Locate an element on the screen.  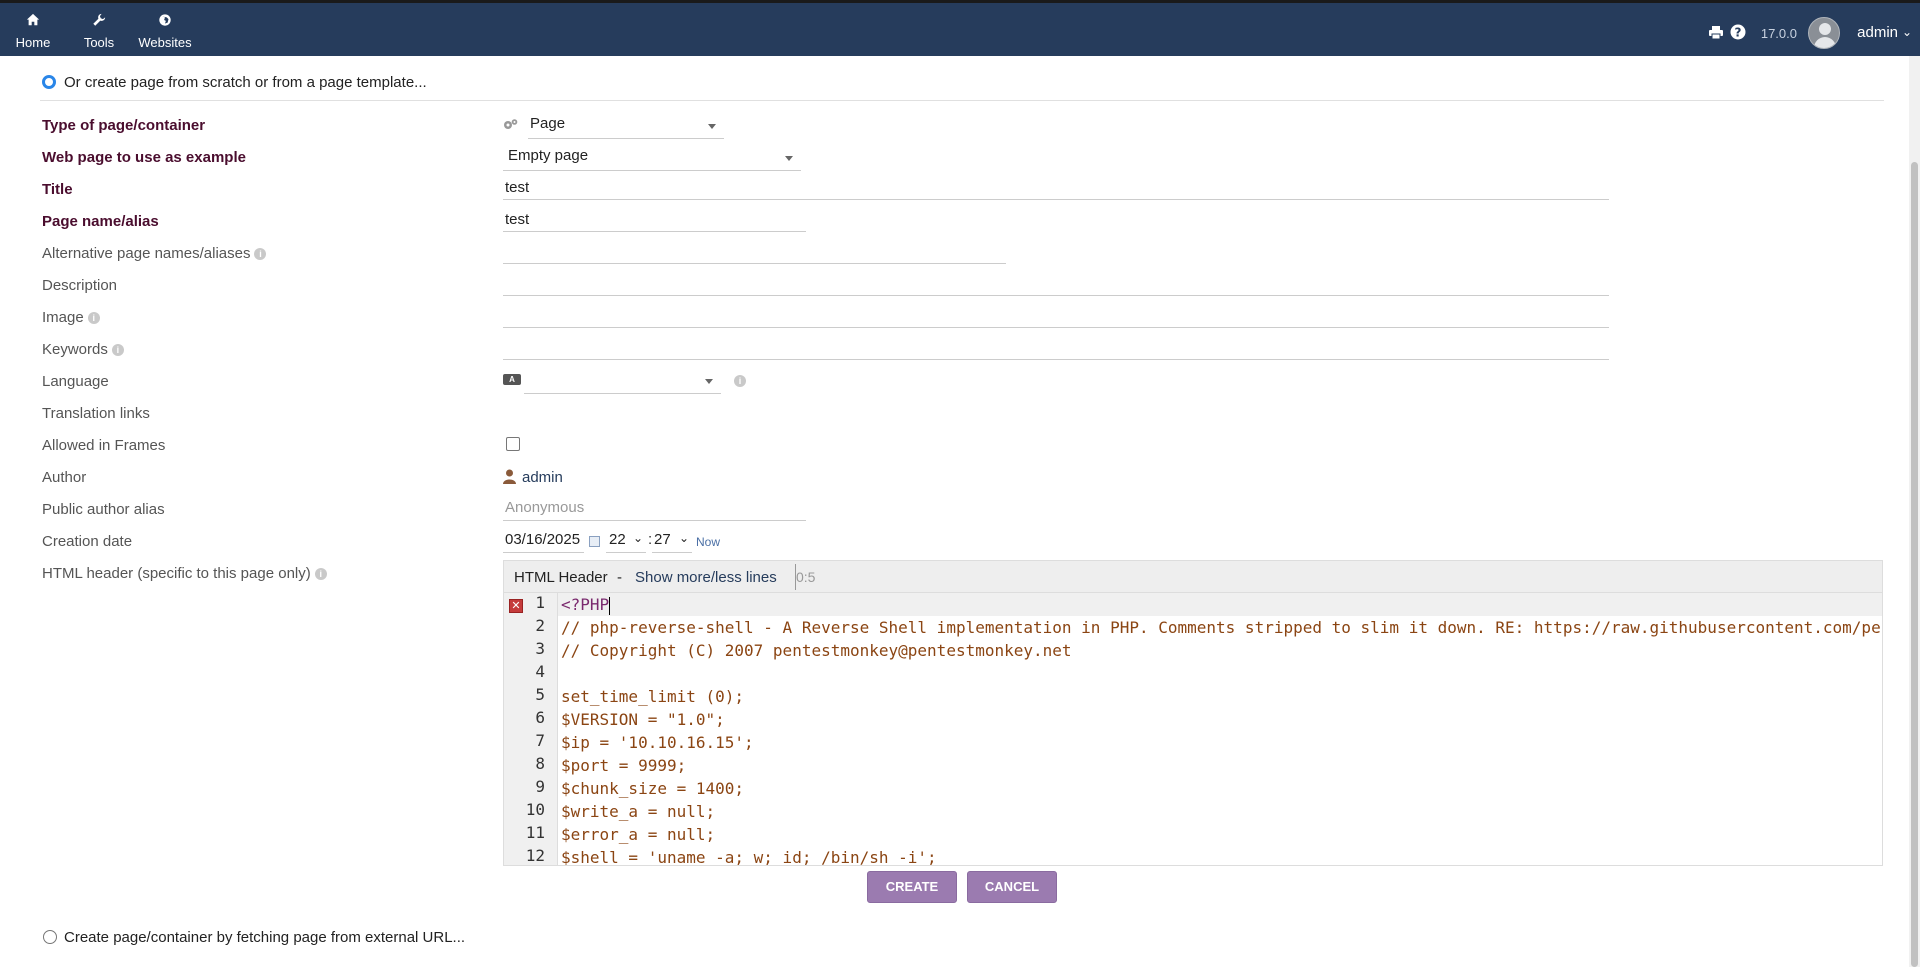
page-scrollbar is located at coordinates (1914, 511).